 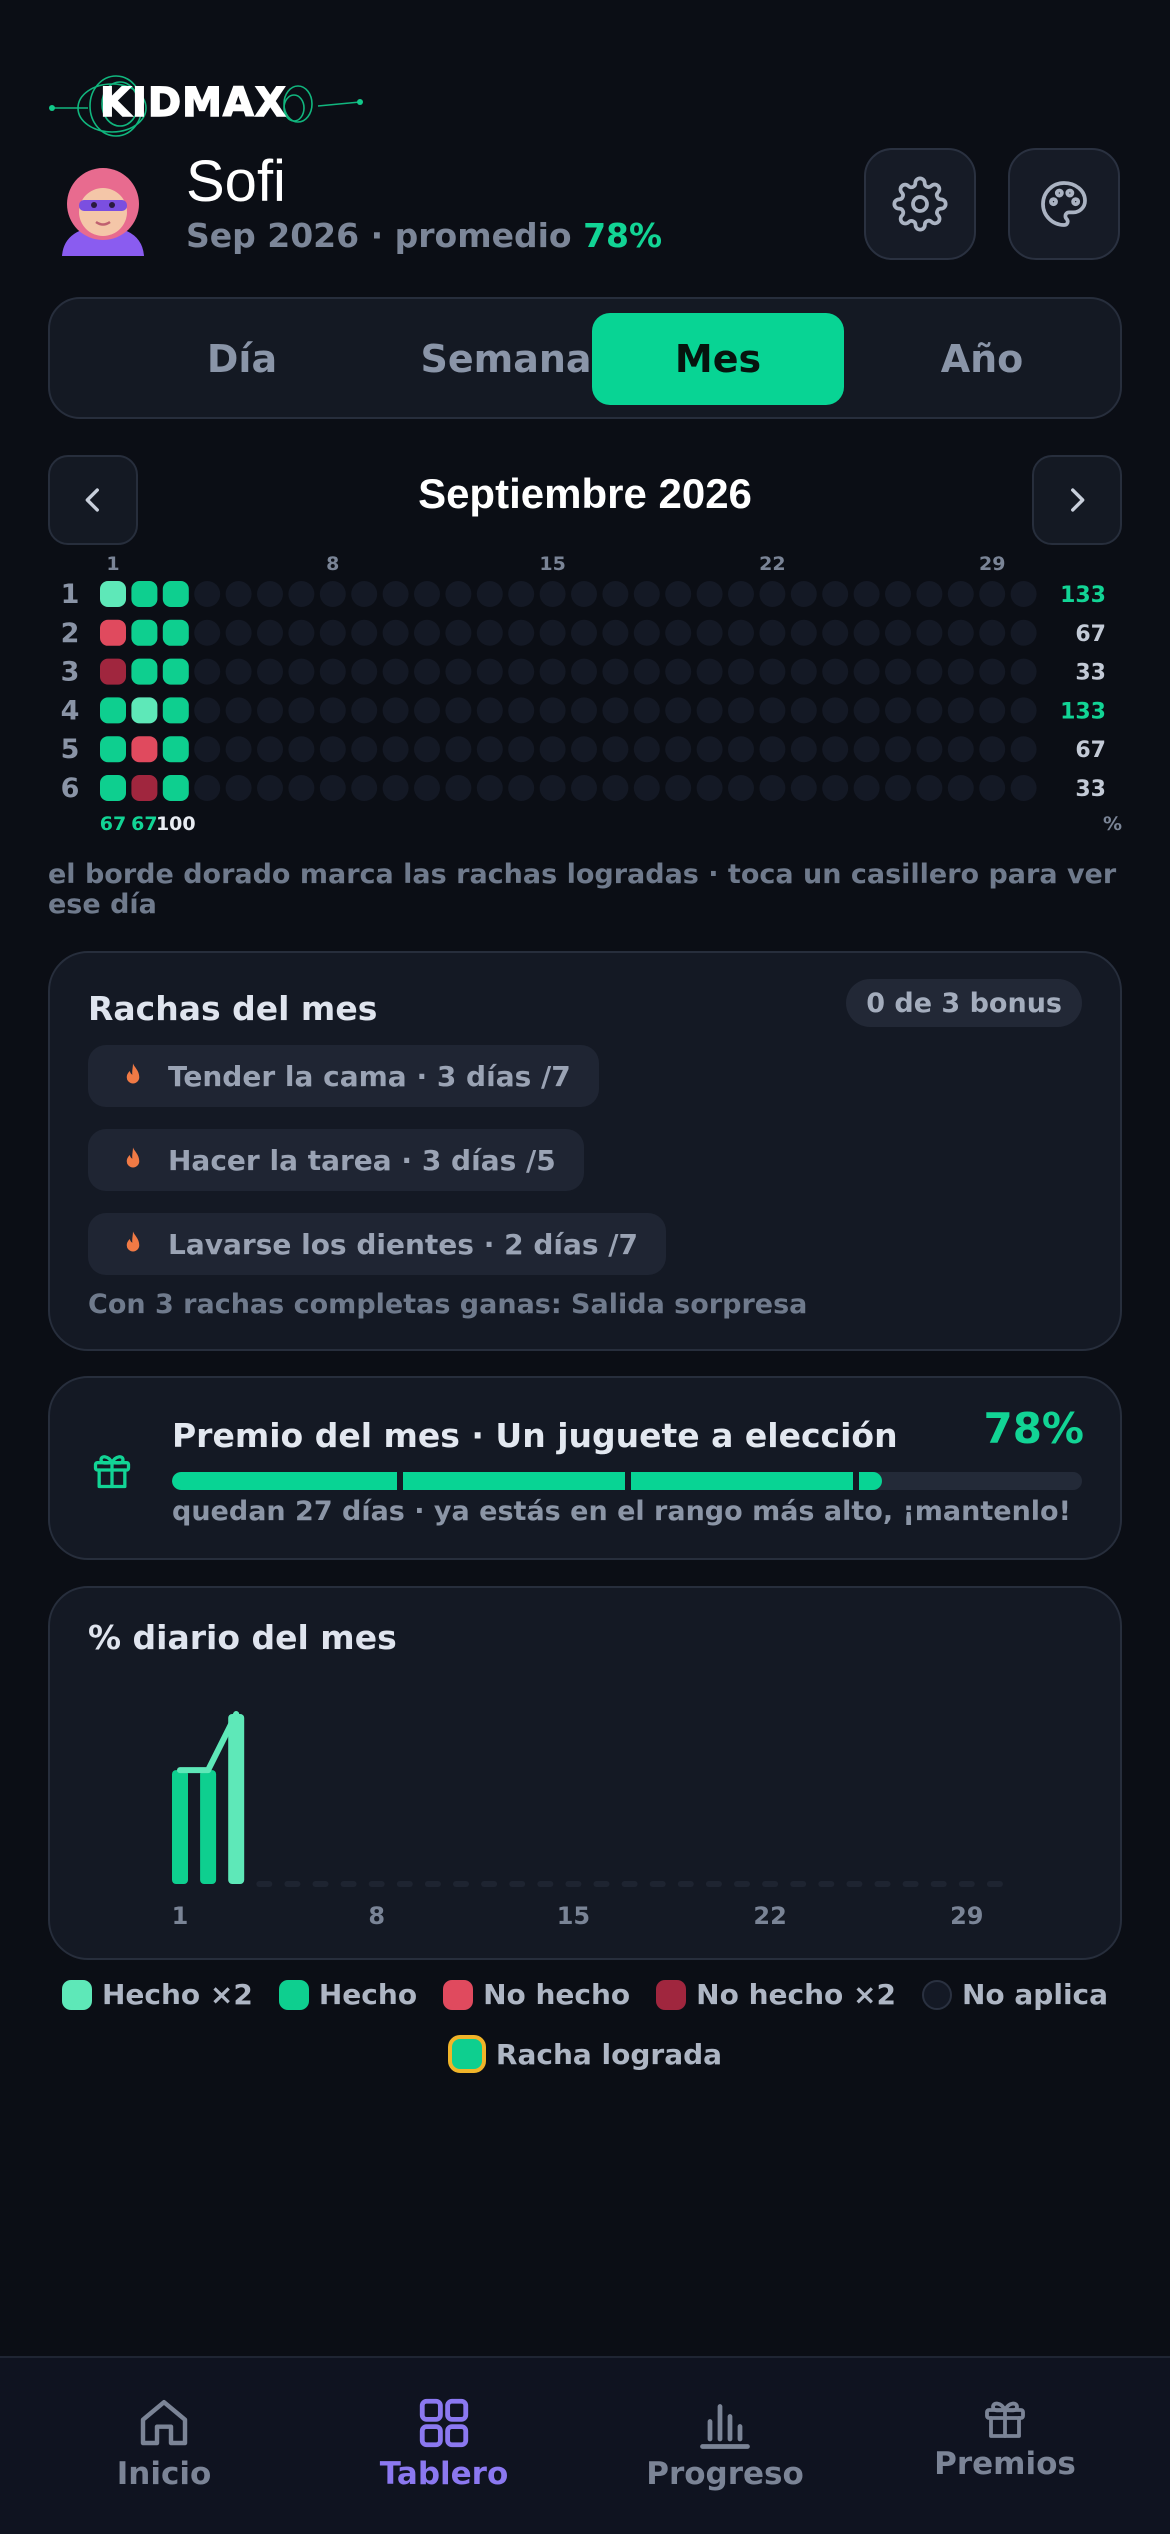 What do you see at coordinates (718, 359) in the screenshot?
I see `tab-mes: Mes` at bounding box center [718, 359].